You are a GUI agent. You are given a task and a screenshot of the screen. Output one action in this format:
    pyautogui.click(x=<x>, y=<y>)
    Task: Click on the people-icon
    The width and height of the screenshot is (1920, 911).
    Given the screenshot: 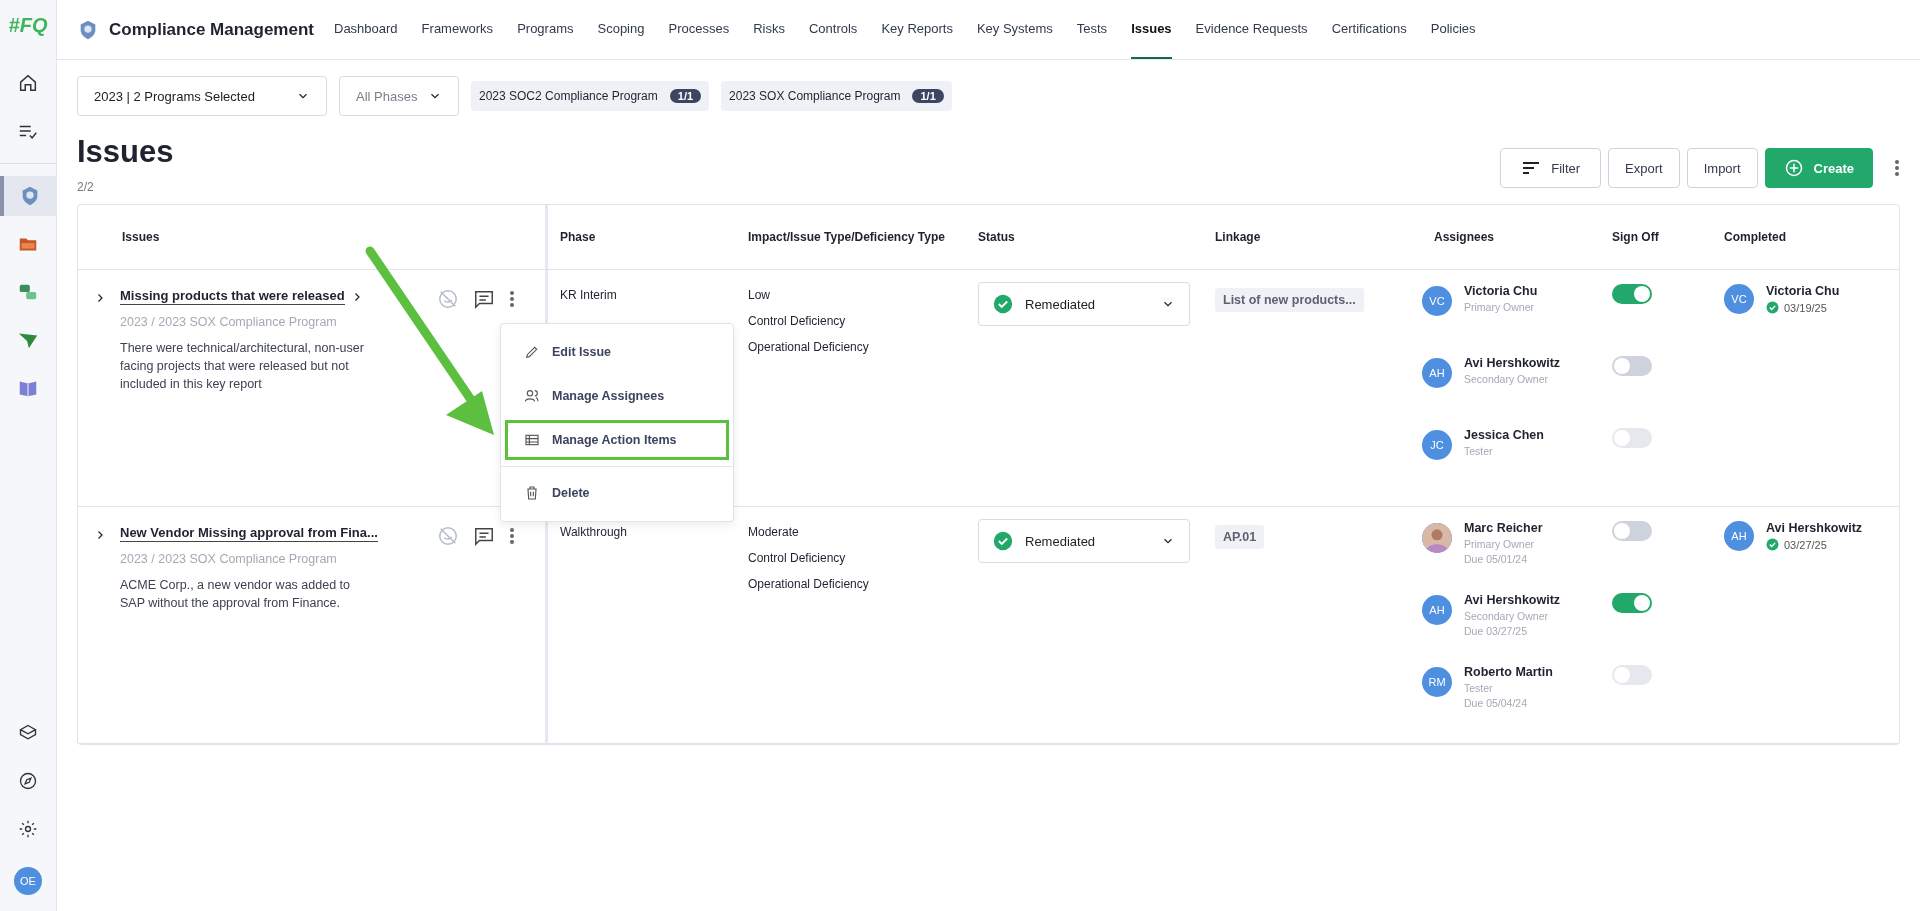 What is the action you would take?
    pyautogui.click(x=532, y=396)
    